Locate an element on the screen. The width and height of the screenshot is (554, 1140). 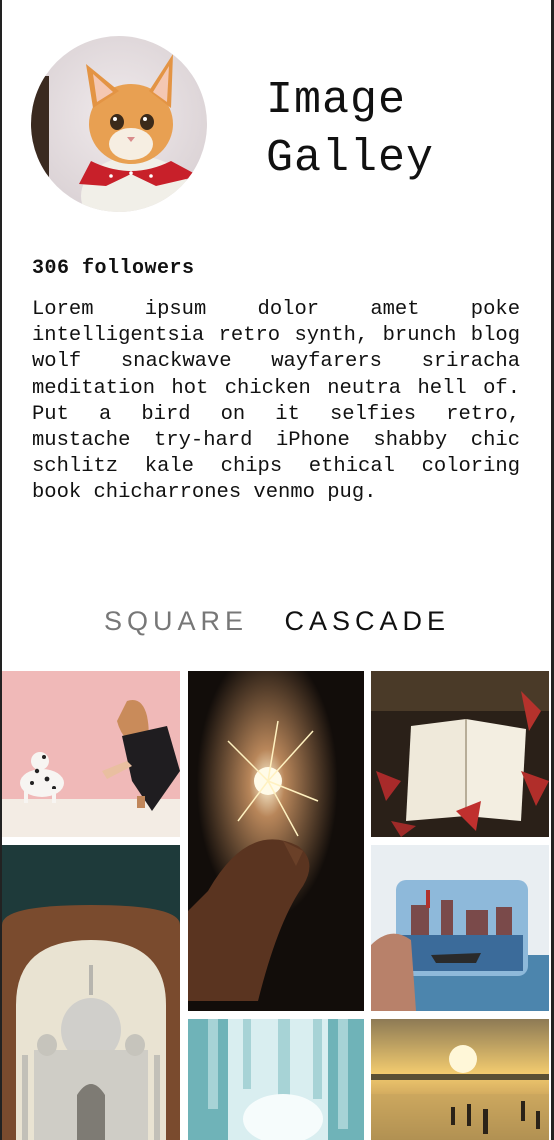
postcard-over-water-photo is located at coordinates (460, 928).